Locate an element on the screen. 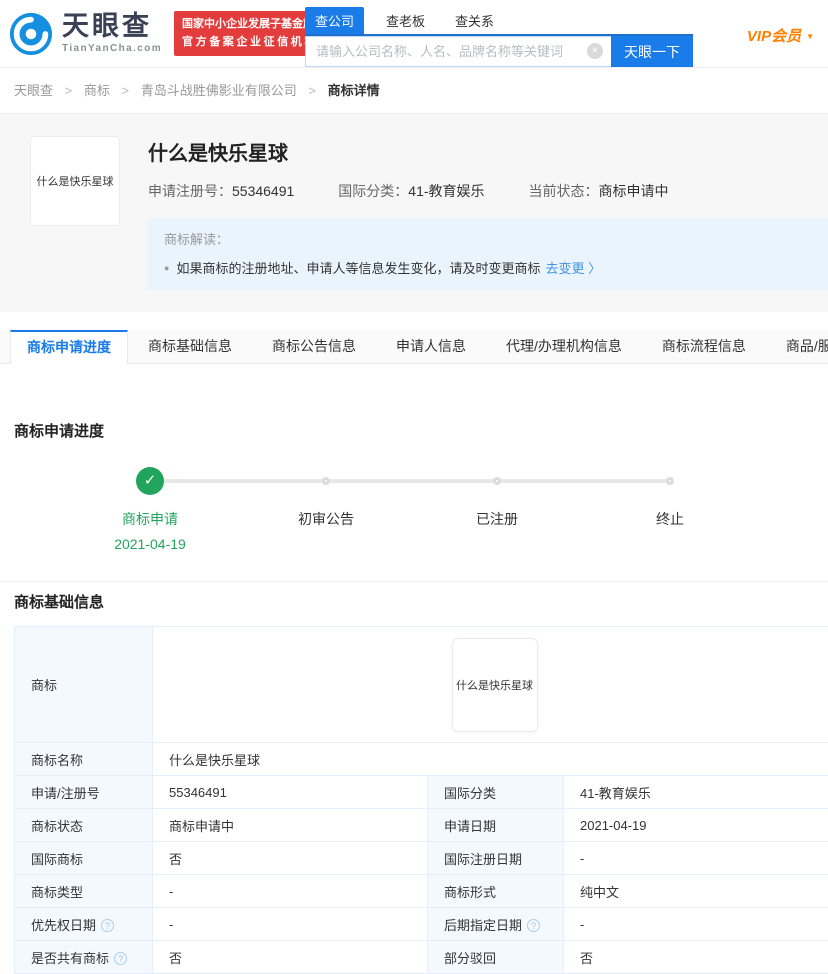 This screenshot has width=828, height=974. chevron-down-icon: ▼ is located at coordinates (810, 36).